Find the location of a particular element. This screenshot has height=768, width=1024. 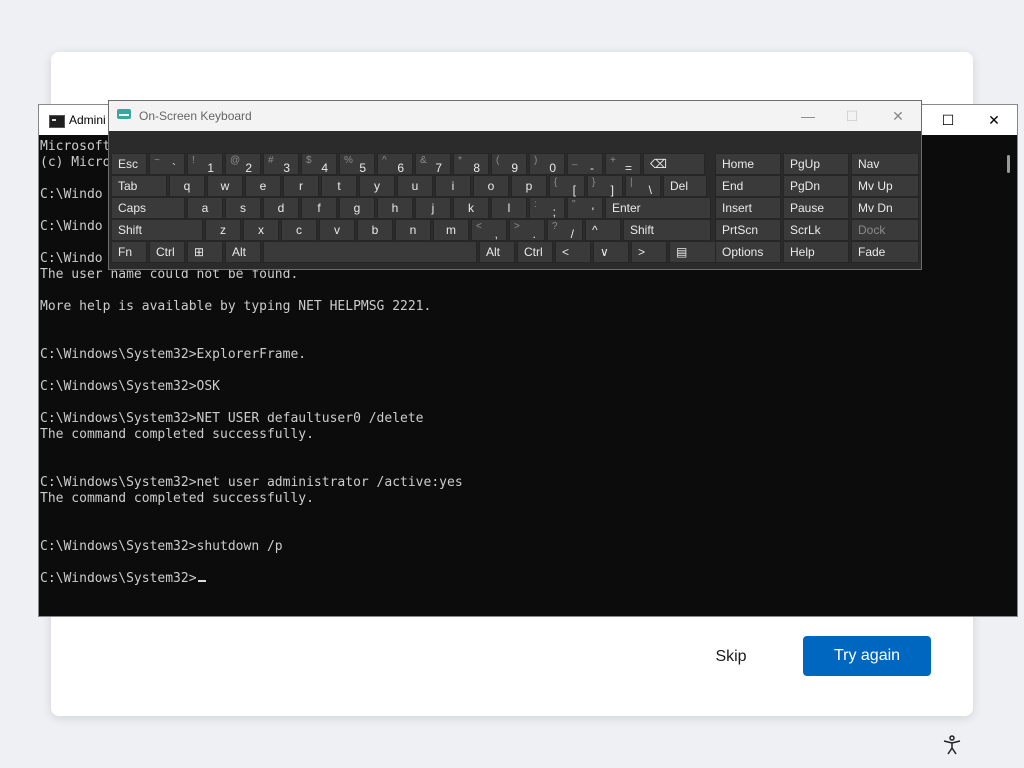

osk-nav-key: Nav is located at coordinates (885, 164).